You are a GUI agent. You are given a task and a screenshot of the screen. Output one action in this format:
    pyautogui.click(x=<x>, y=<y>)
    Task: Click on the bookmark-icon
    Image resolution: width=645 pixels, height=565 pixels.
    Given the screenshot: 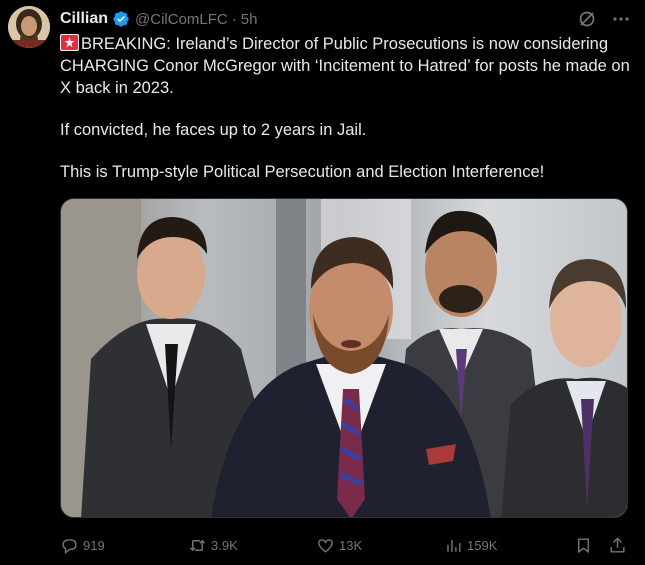 What is the action you would take?
    pyautogui.click(x=583, y=545)
    